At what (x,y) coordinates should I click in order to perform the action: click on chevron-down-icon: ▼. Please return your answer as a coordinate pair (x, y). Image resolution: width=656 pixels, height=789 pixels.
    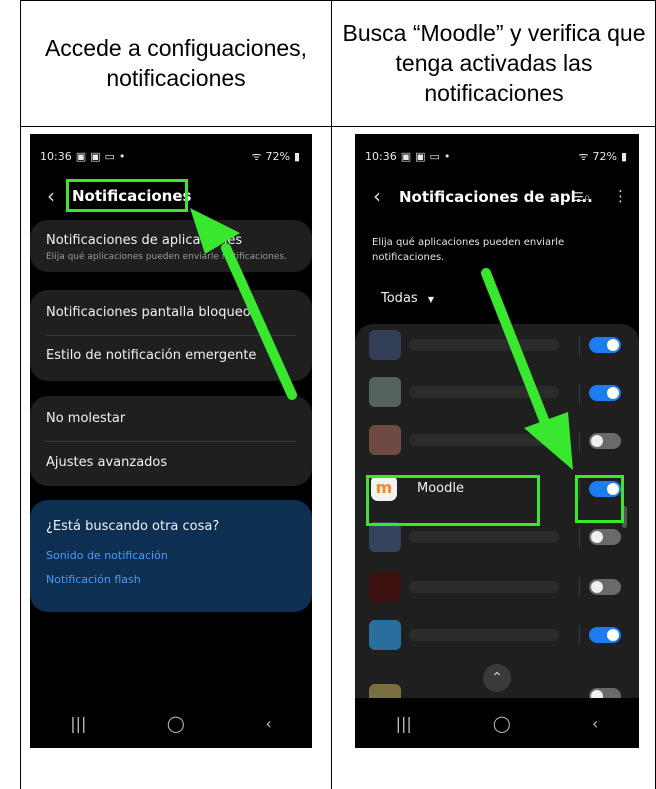
    Looking at the image, I should click on (430, 299).